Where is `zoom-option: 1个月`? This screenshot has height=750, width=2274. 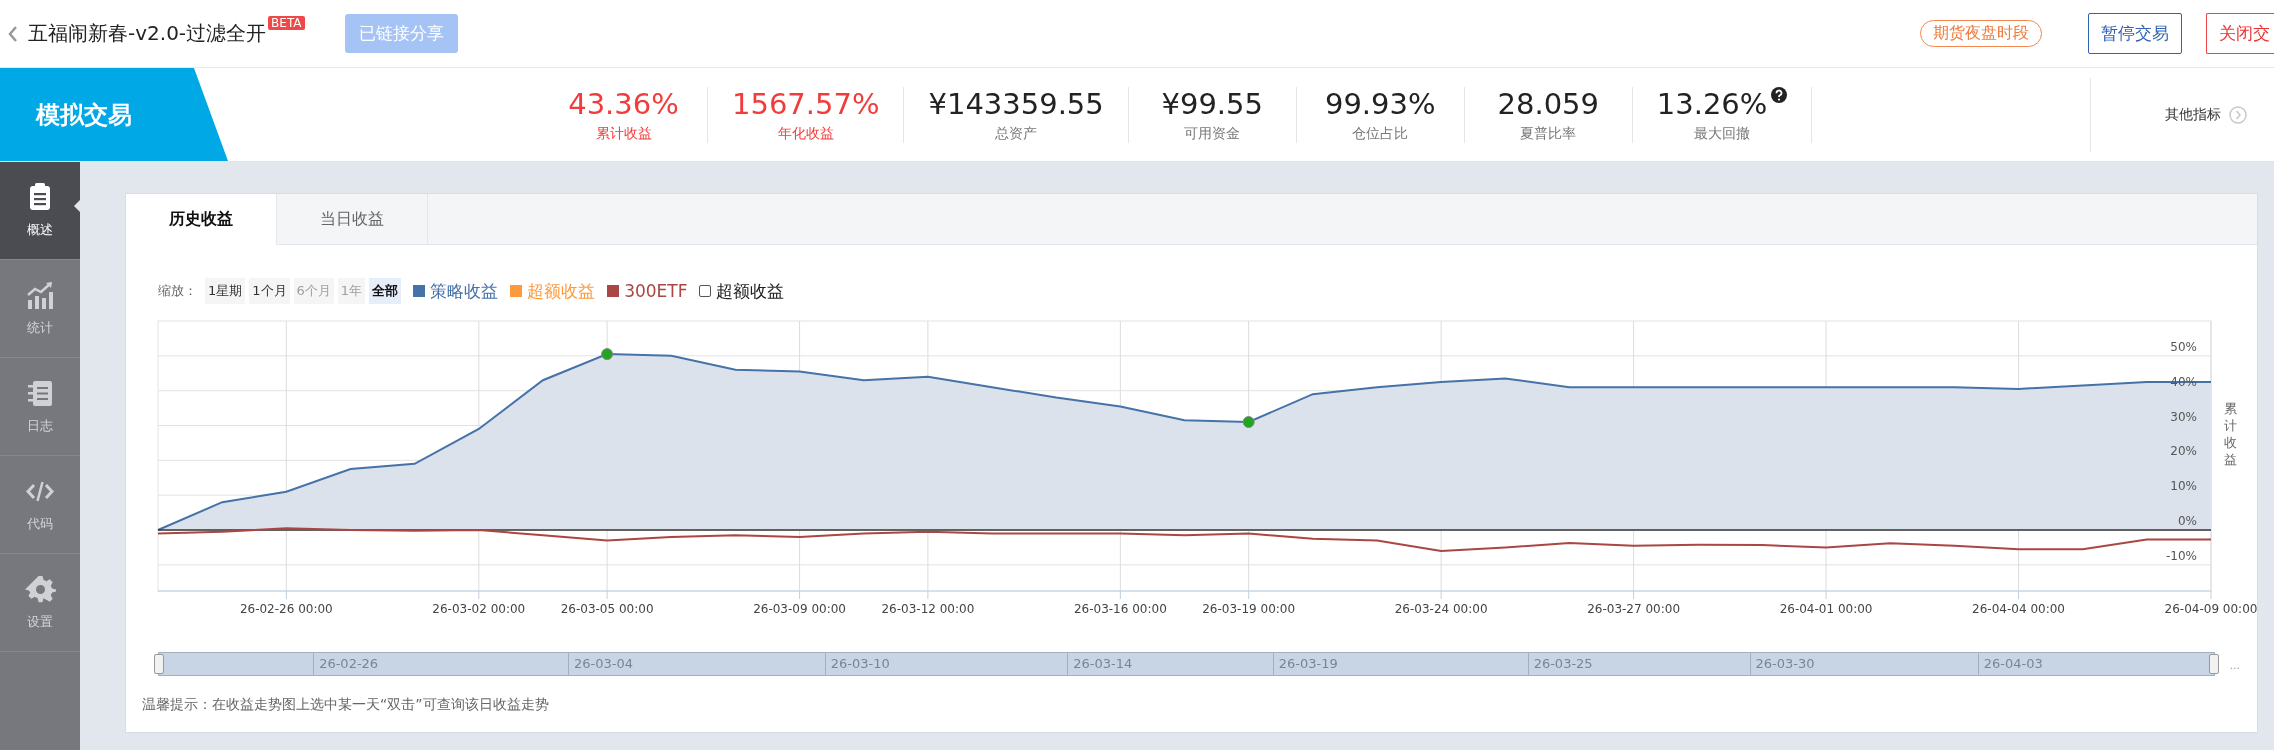 zoom-option: 1个月 is located at coordinates (269, 291).